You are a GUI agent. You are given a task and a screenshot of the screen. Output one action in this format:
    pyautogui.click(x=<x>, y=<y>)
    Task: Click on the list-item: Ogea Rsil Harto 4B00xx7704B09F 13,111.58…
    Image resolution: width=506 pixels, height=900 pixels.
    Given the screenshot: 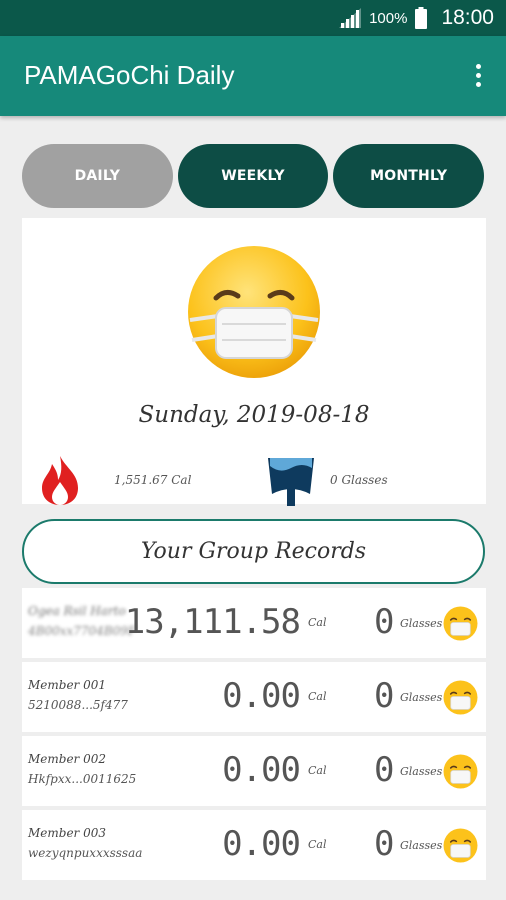 What is the action you would take?
    pyautogui.click(x=254, y=623)
    